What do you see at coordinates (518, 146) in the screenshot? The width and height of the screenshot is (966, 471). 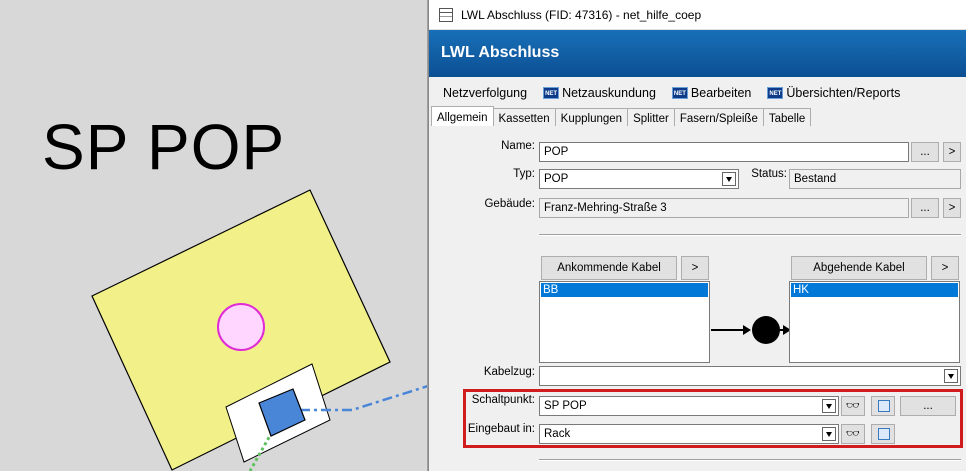 I see `name-label: Name:` at bounding box center [518, 146].